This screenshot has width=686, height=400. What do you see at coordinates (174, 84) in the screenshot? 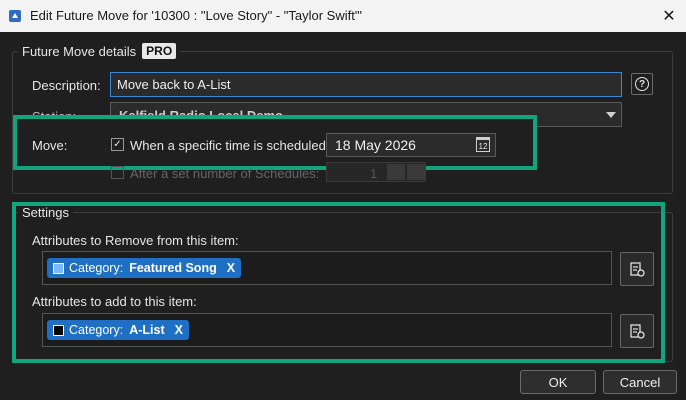
I see `description-value: Move back to A-List` at bounding box center [174, 84].